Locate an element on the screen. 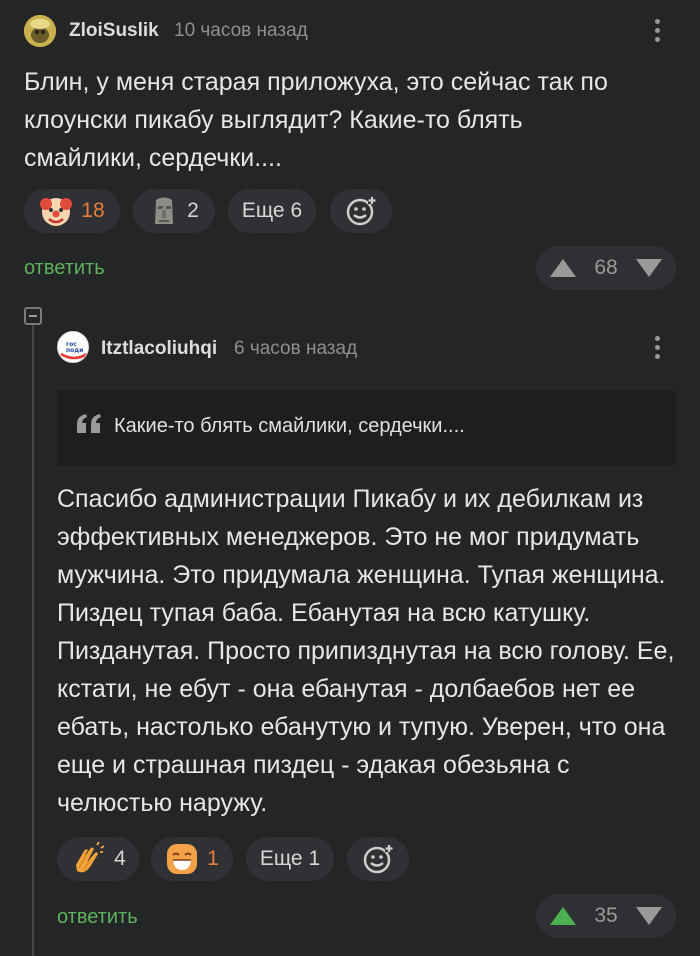 This screenshot has width=700, height=956. rating-value: 35 is located at coordinates (606, 915).